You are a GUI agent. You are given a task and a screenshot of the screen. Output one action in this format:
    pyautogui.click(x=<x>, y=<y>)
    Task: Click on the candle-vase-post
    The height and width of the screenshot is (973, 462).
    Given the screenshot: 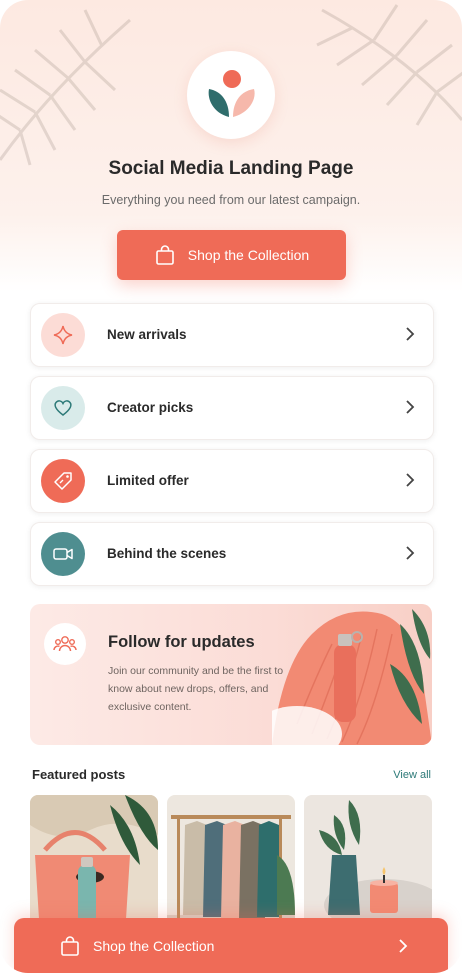 What is the action you would take?
    pyautogui.click(x=368, y=865)
    